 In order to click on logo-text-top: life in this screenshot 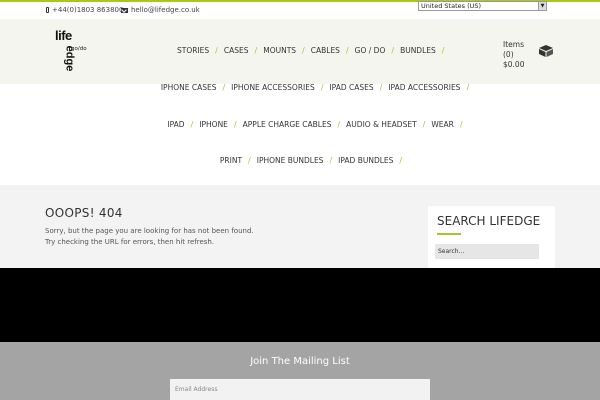, I will do `click(63, 35)`.